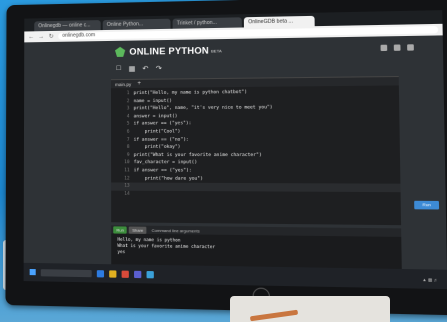  What do you see at coordinates (33, 272) in the screenshot?
I see `windows-start-icon` at bounding box center [33, 272].